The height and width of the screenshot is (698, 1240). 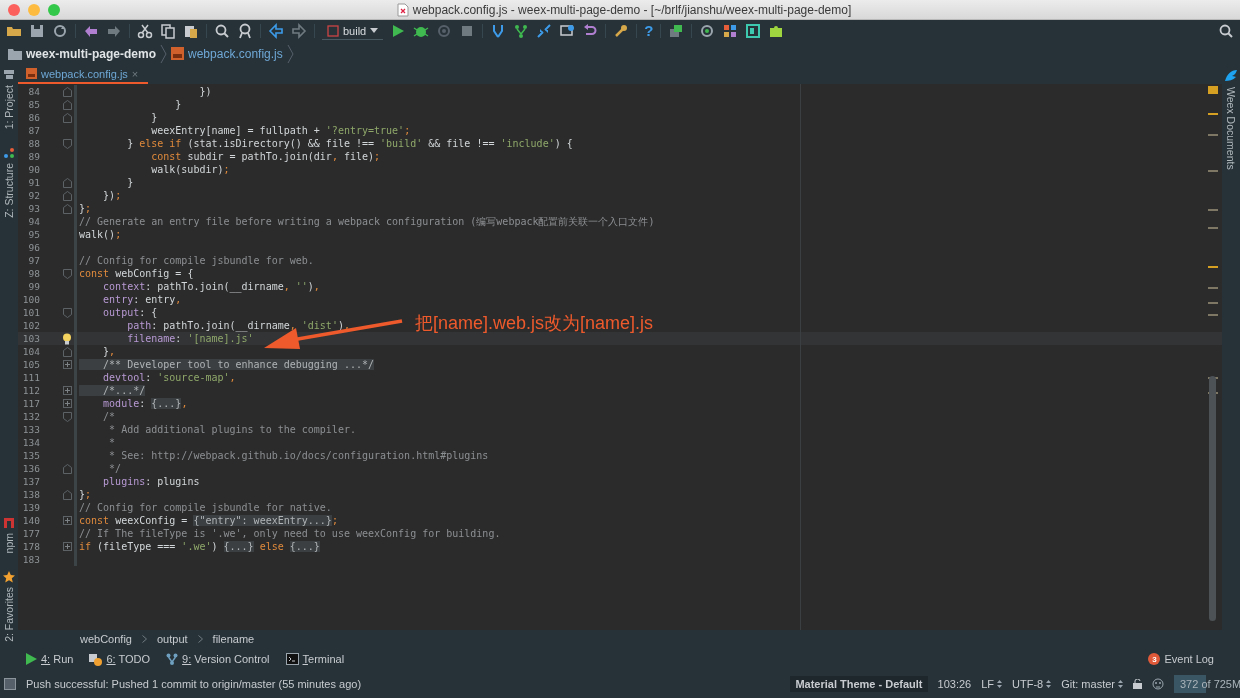 What do you see at coordinates (33, 182) in the screenshot?
I see `line-number: 91` at bounding box center [33, 182].